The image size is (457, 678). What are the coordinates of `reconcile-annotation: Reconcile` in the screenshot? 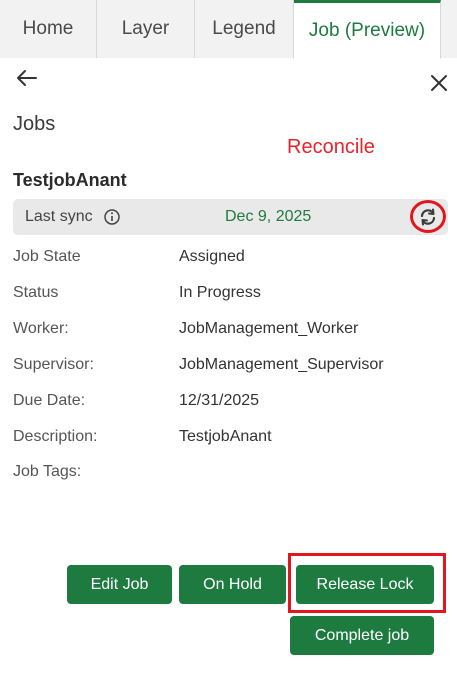 It's located at (331, 147).